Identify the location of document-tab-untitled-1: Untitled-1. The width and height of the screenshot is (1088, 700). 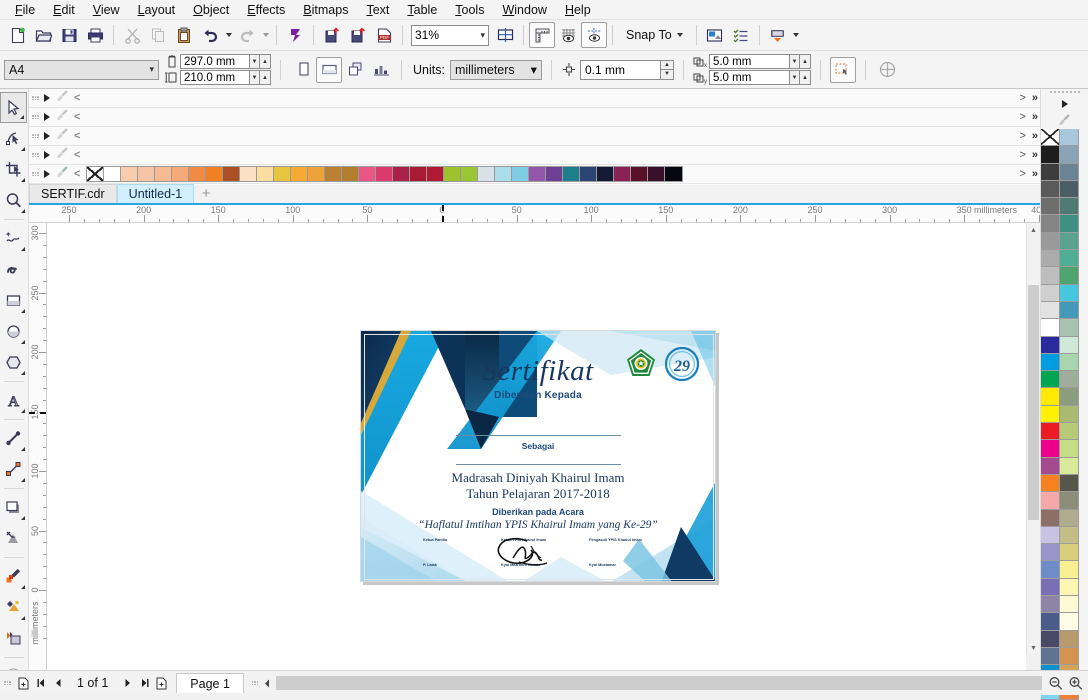
(155, 193).